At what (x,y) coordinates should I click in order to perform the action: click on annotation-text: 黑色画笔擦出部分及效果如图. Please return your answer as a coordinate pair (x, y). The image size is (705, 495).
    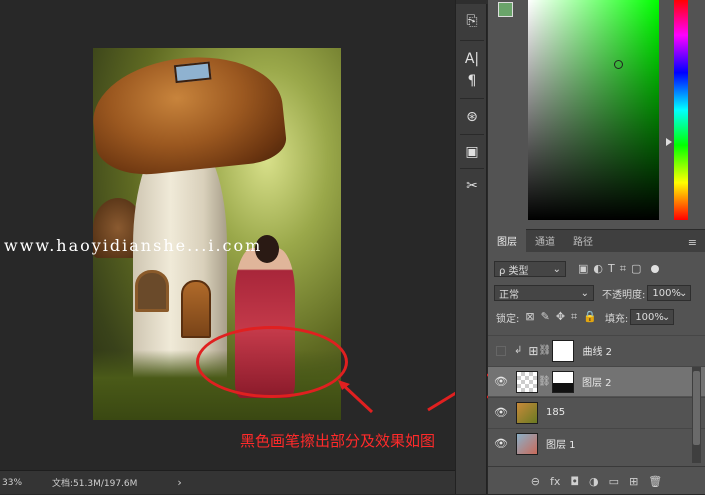
    Looking at the image, I should click on (338, 441).